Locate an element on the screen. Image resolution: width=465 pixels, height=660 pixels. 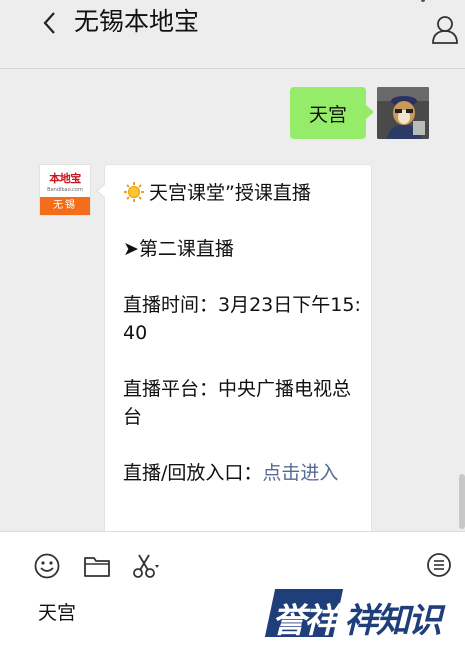
outgoing-message-bubble: 天宫 is located at coordinates (332, 113).